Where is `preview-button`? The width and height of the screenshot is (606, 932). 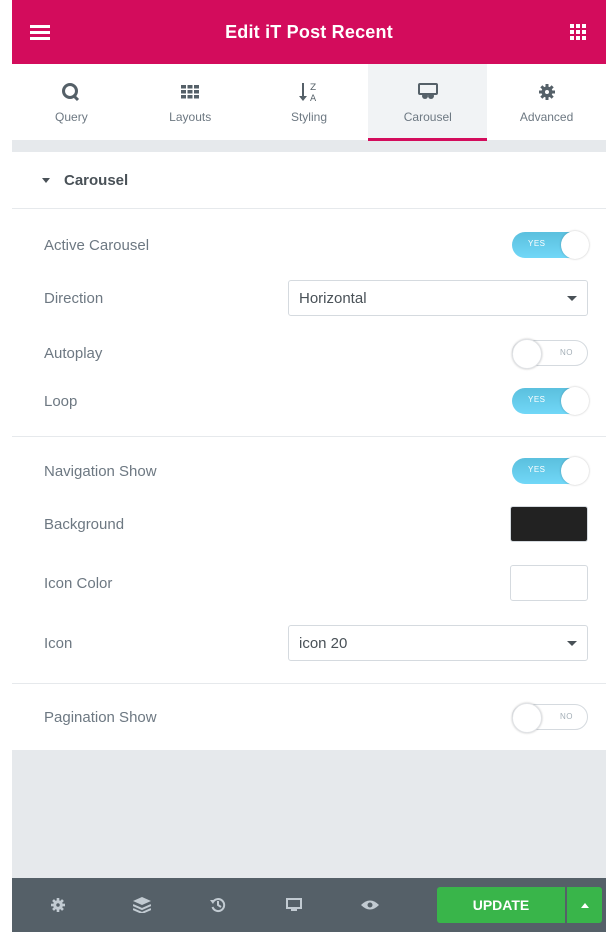
preview-button is located at coordinates (370, 905).